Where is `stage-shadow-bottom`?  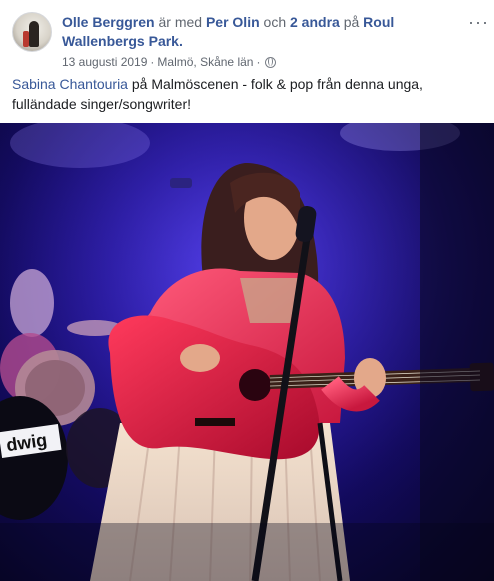 stage-shadow-bottom is located at coordinates (247, 552).